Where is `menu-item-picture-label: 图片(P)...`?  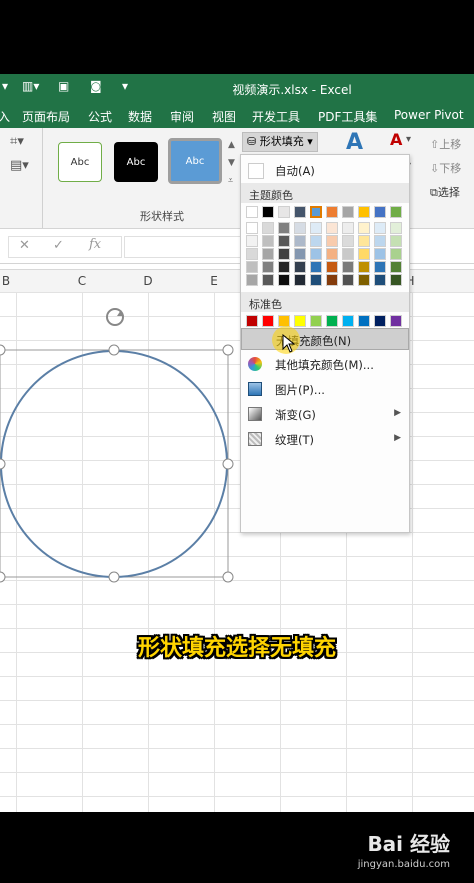 menu-item-picture-label: 图片(P)... is located at coordinates (300, 390).